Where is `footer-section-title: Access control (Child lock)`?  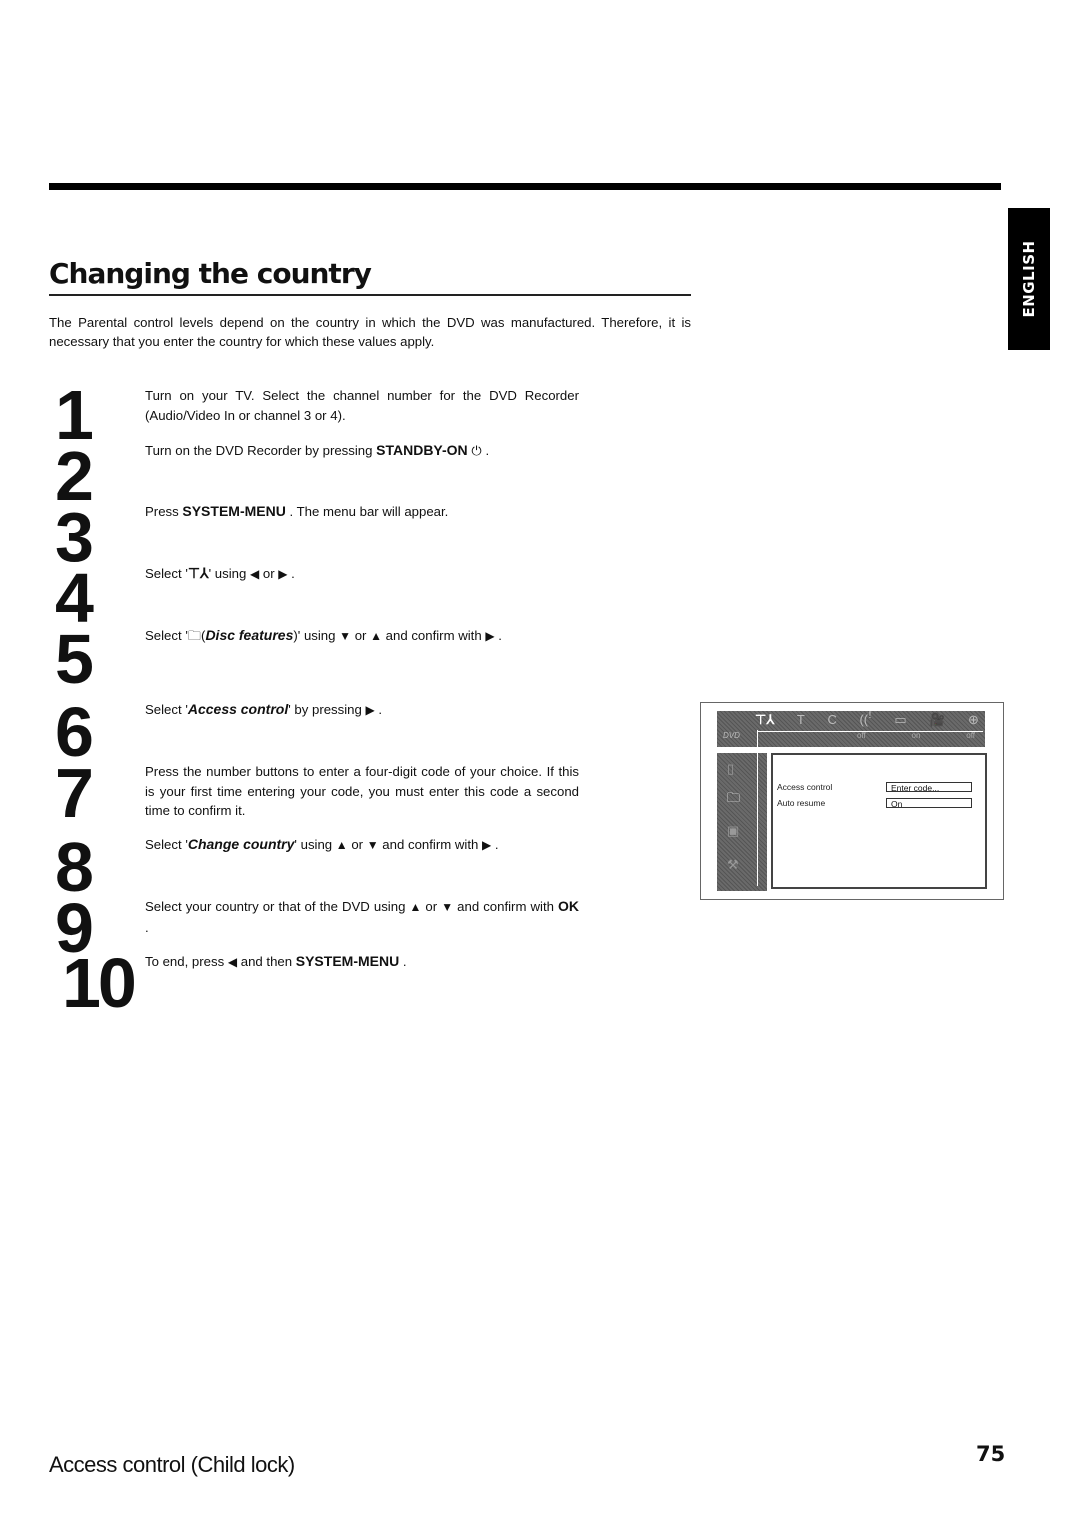
footer-section-title: Access control (Child lock) is located at coordinates (172, 1464).